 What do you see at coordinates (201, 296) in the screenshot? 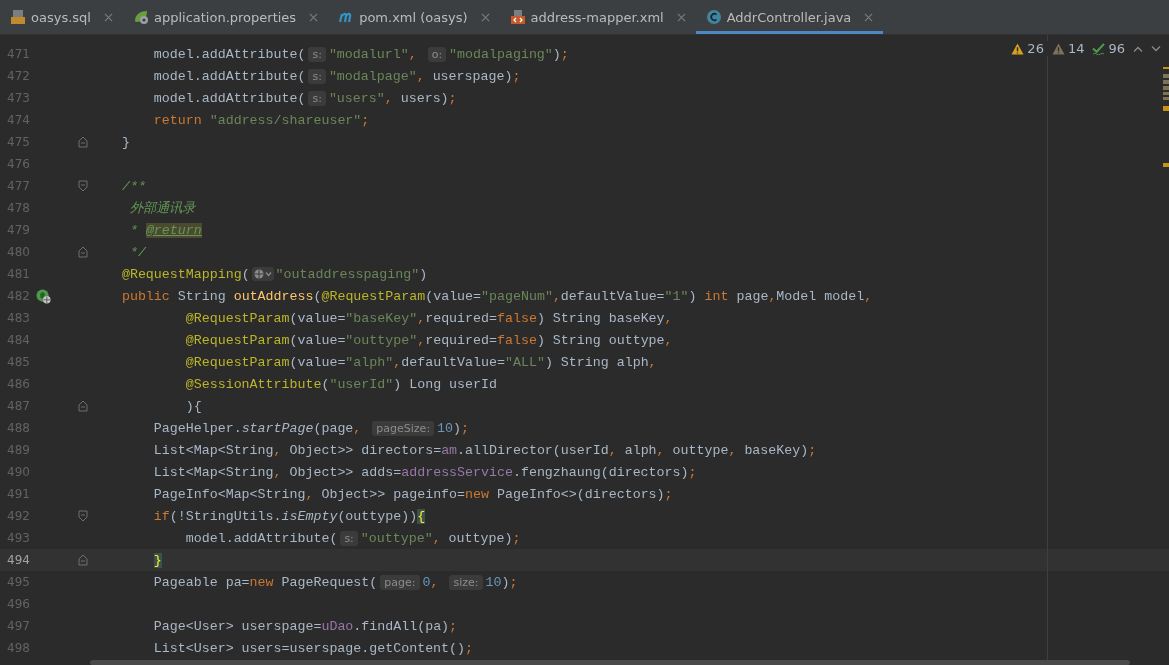
I see `code-text: String` at bounding box center [201, 296].